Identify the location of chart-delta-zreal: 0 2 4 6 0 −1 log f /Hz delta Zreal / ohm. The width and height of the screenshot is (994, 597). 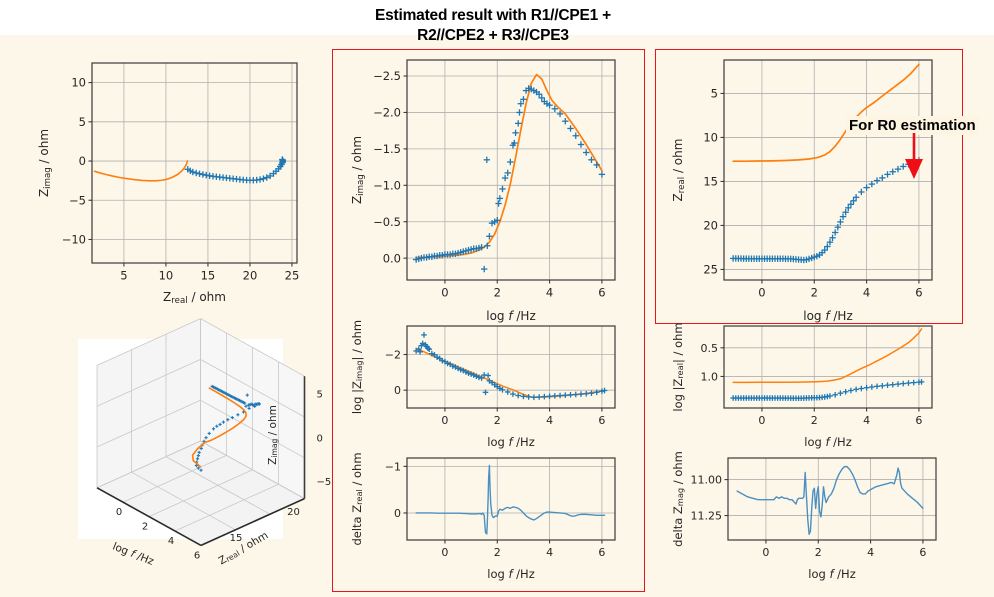
(490, 521).